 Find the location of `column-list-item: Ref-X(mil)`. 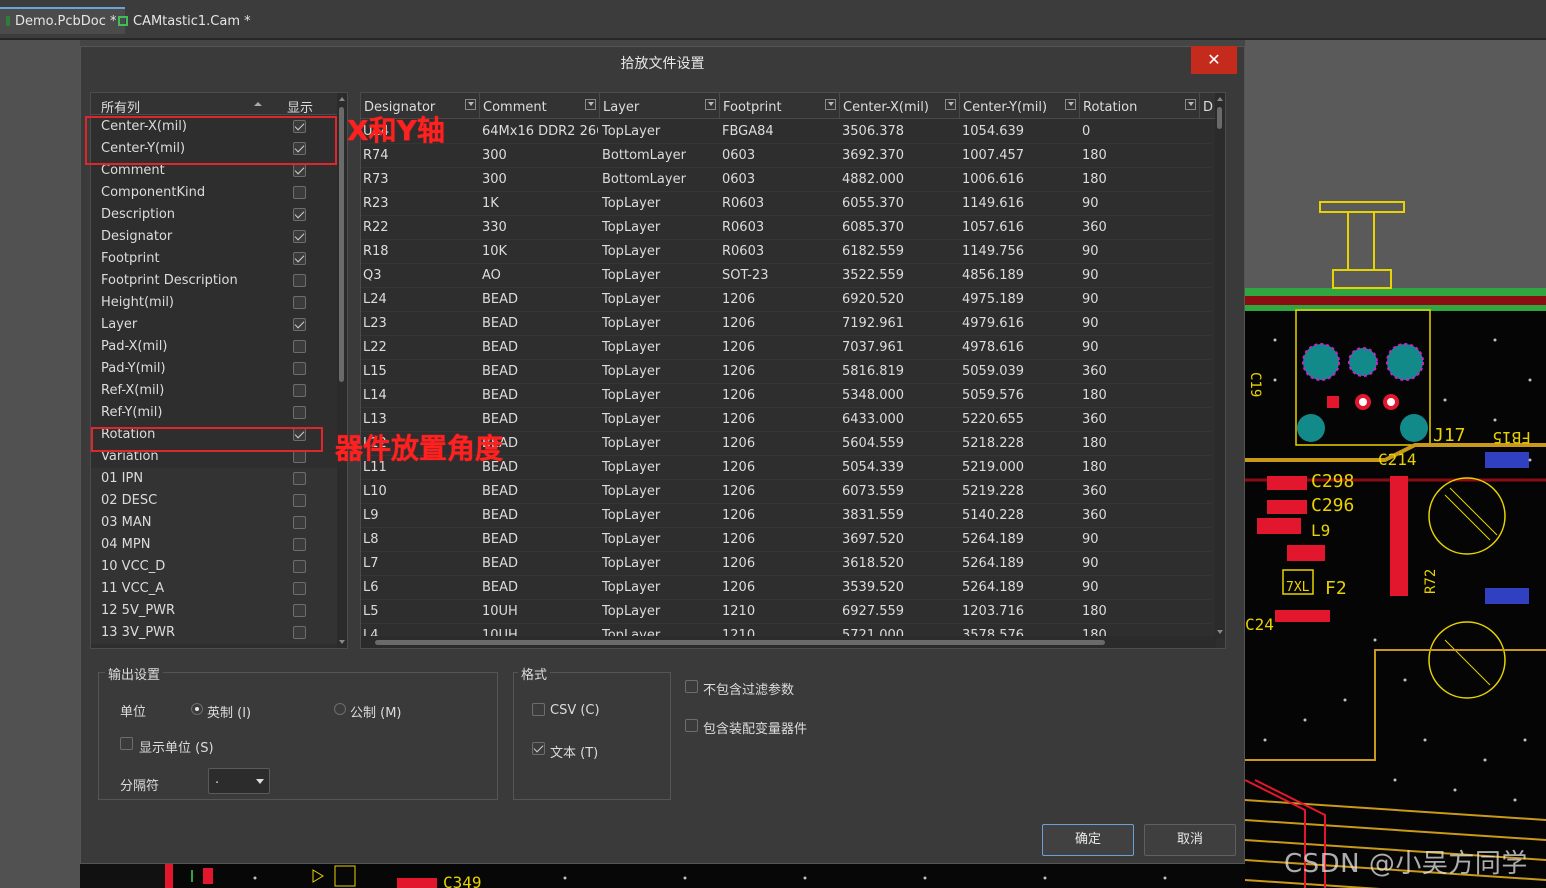

column-list-item: Ref-X(mil) is located at coordinates (214, 391).